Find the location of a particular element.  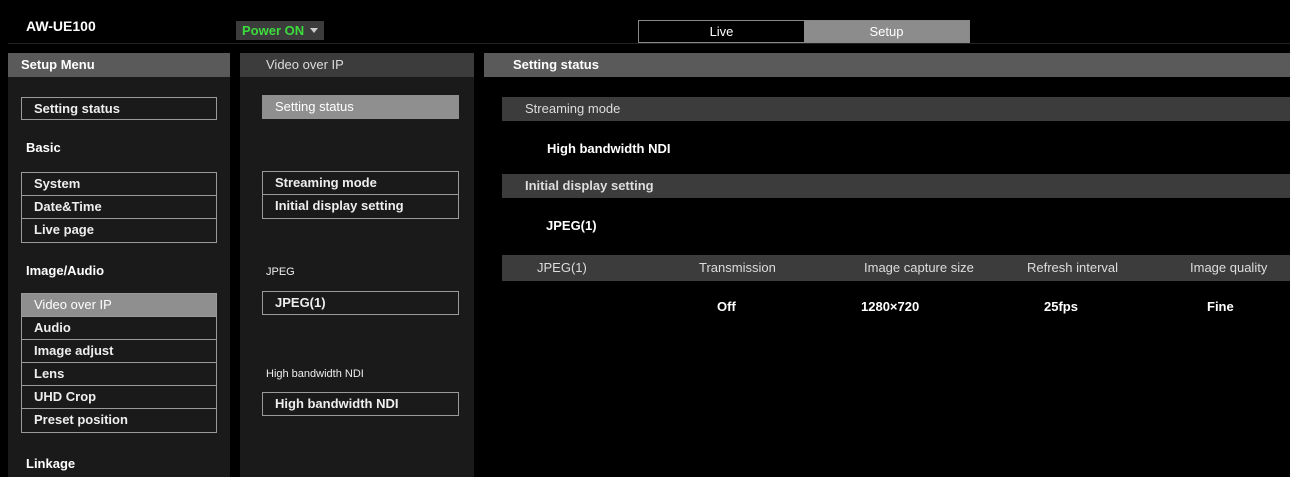

chevron-down-icon is located at coordinates (314, 30).